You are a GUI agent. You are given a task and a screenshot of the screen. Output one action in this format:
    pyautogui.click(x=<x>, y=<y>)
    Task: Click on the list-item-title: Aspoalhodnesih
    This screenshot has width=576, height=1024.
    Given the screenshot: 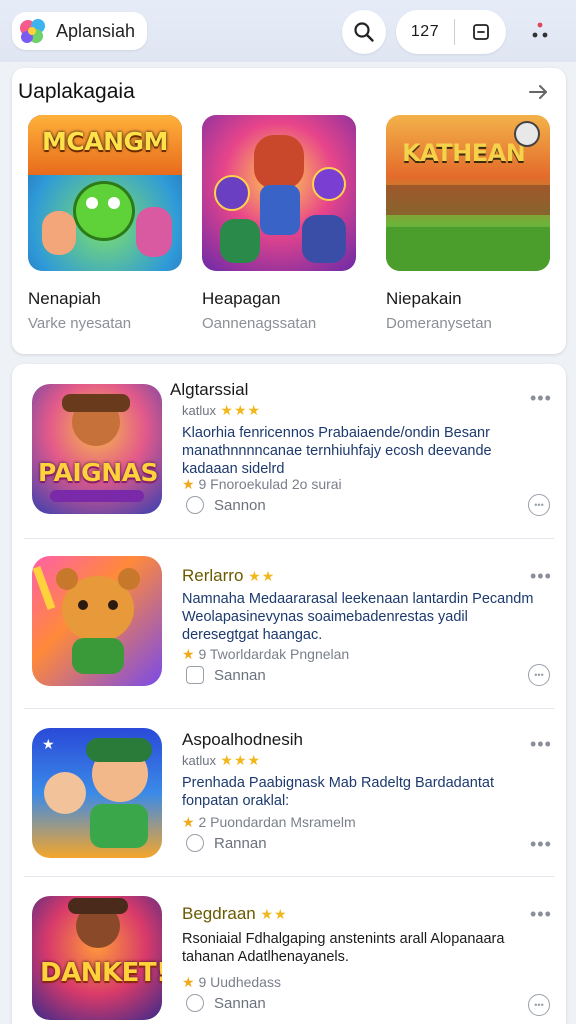 What is the action you would take?
    pyautogui.click(x=242, y=740)
    